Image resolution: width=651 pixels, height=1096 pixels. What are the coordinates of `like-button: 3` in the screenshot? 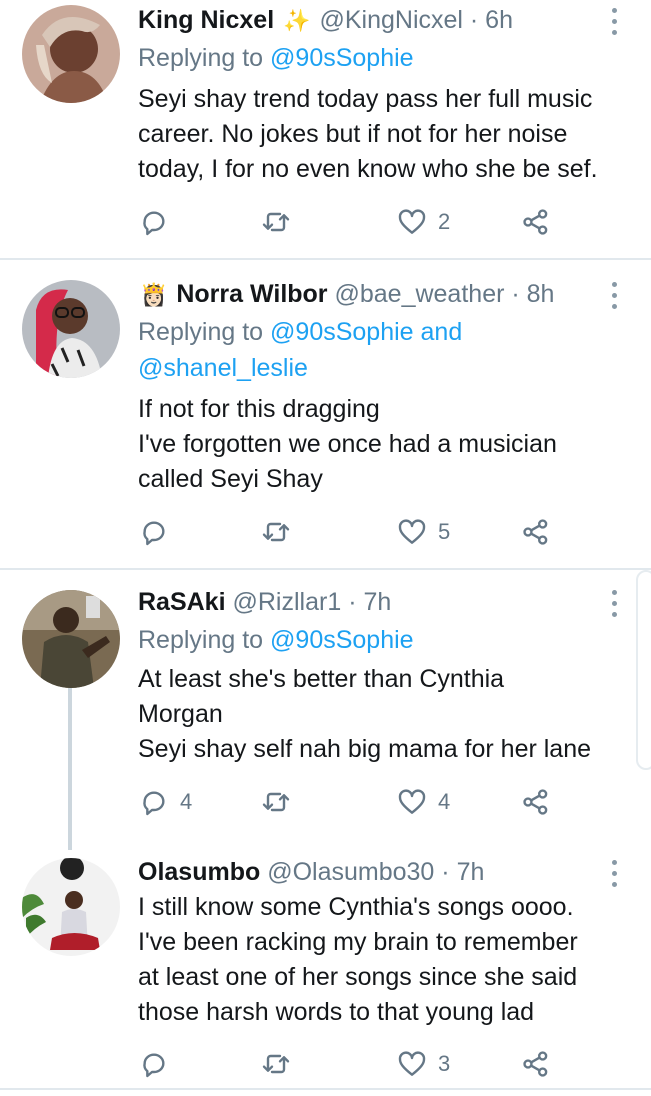 It's located at (423, 1064).